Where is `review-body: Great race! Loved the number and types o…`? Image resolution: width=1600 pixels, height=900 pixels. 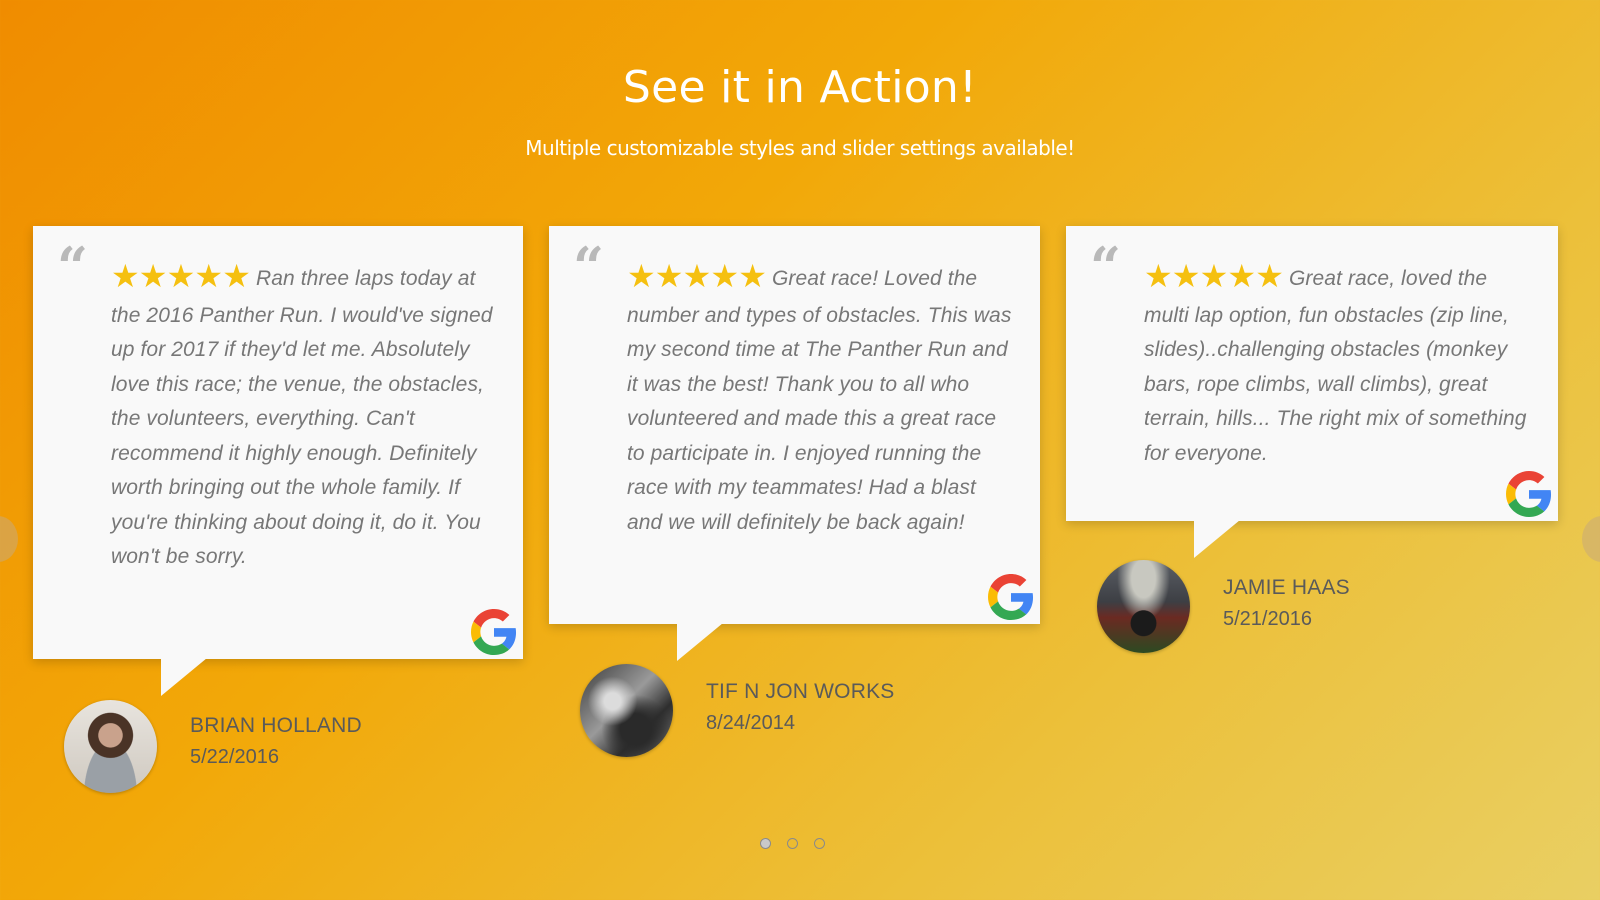 review-body: Great race! Loved the number and types o… is located at coordinates (819, 400).